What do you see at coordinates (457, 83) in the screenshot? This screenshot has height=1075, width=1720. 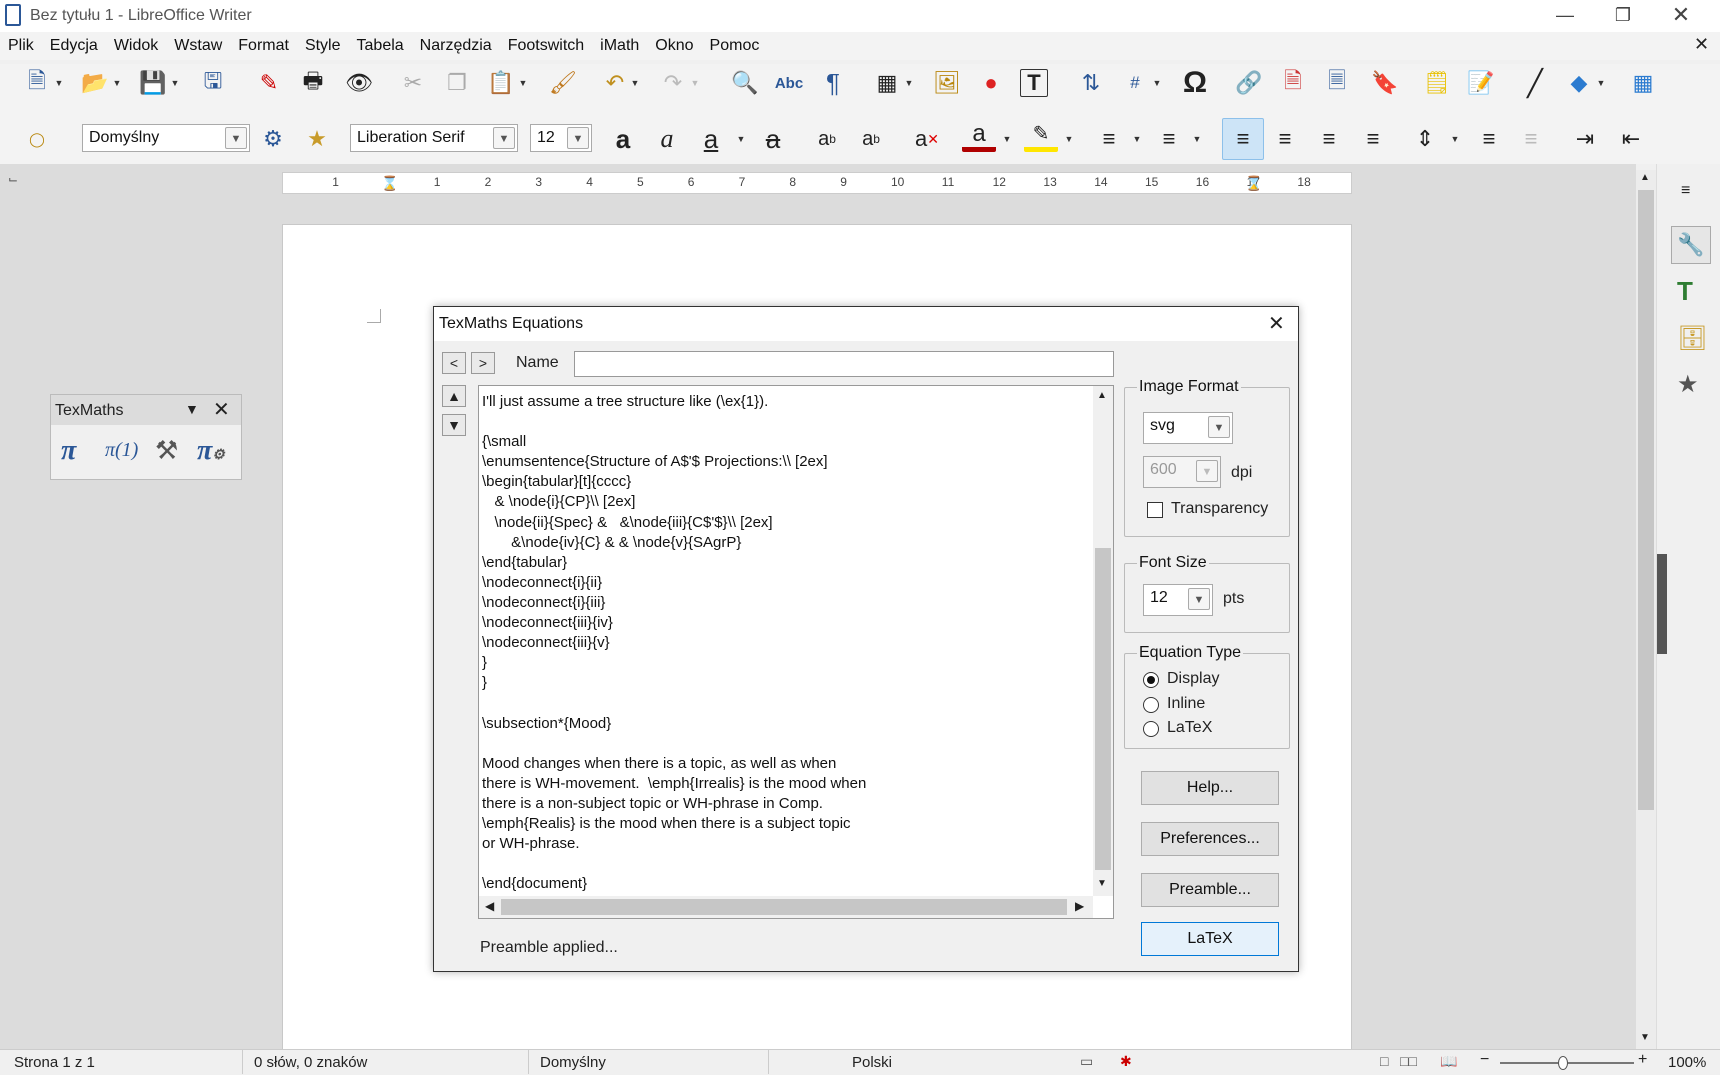 I see `copy-icon: ❐` at bounding box center [457, 83].